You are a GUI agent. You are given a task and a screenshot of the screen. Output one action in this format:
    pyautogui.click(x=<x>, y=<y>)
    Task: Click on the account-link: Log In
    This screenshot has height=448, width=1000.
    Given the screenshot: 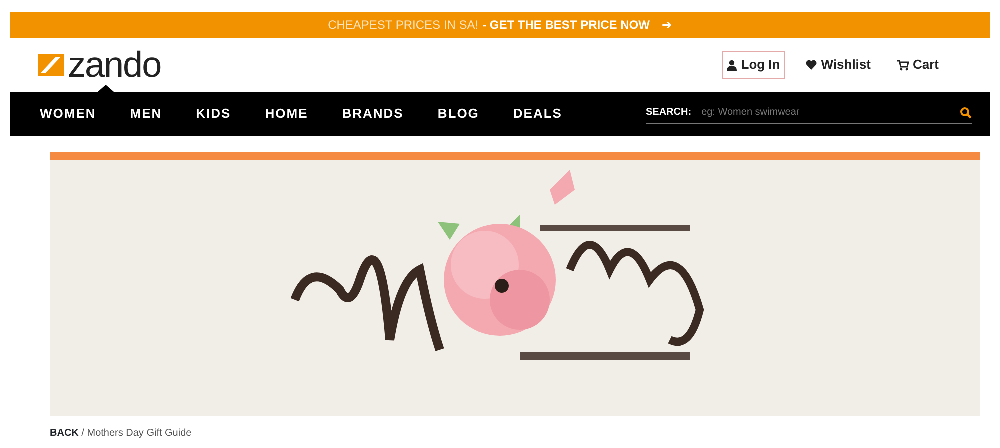 What is the action you would take?
    pyautogui.click(x=754, y=65)
    